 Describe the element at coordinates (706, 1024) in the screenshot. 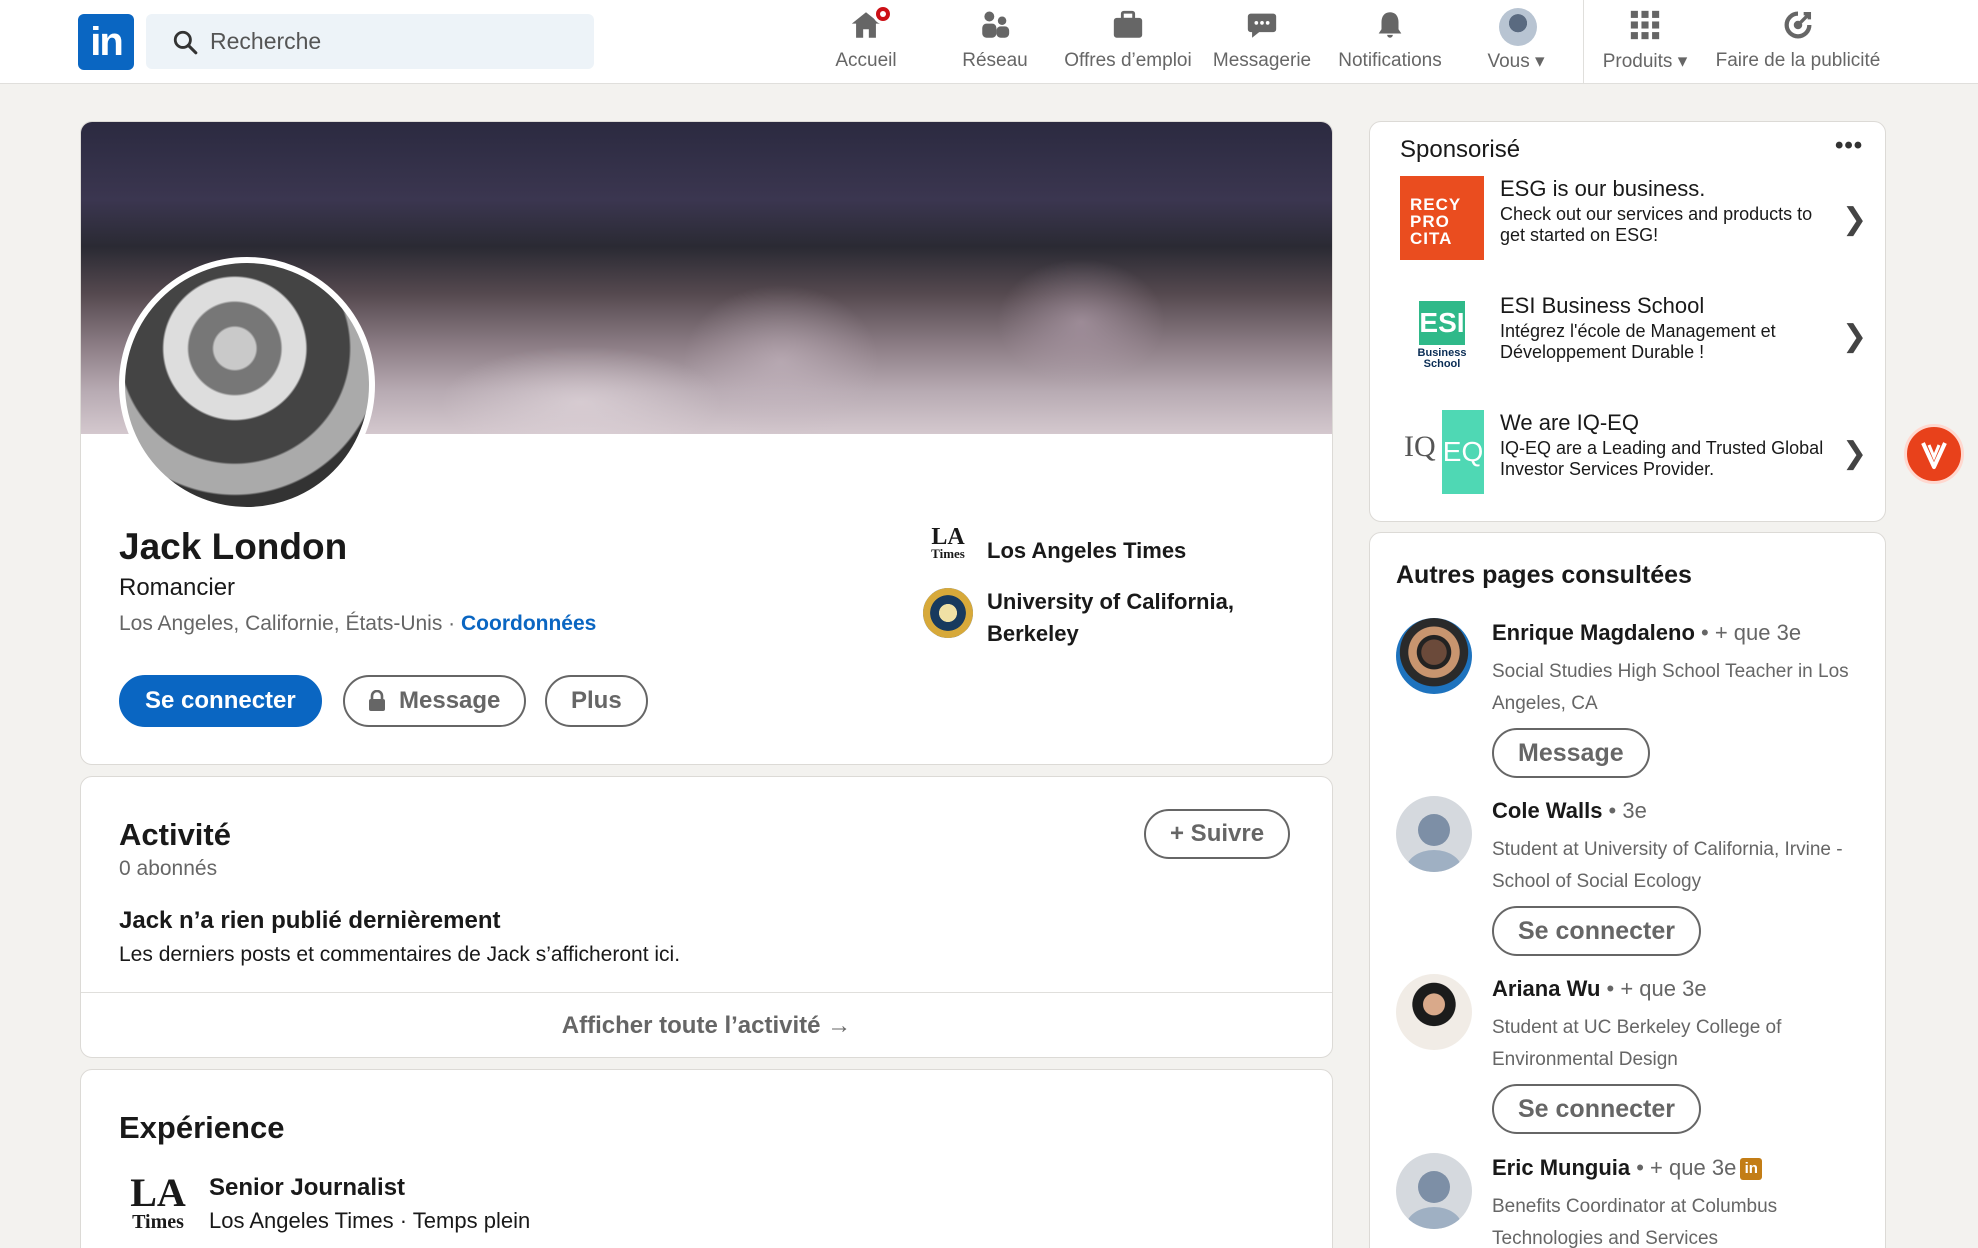

I see `show-all-activity-link: Afficher toute l’activité →` at that location.